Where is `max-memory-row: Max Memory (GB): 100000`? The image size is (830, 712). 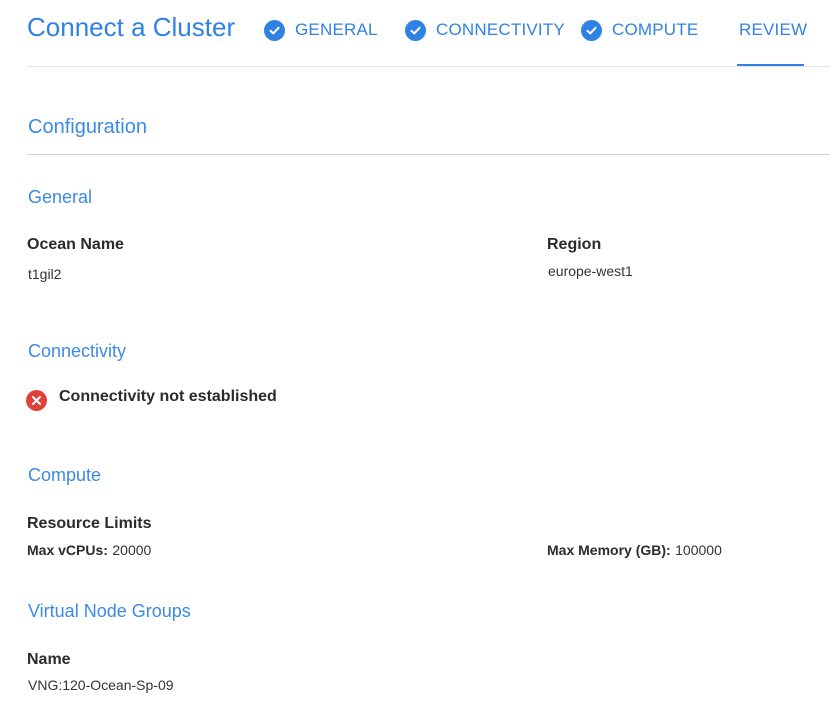
max-memory-row: Max Memory (GB): 100000 is located at coordinates (634, 551).